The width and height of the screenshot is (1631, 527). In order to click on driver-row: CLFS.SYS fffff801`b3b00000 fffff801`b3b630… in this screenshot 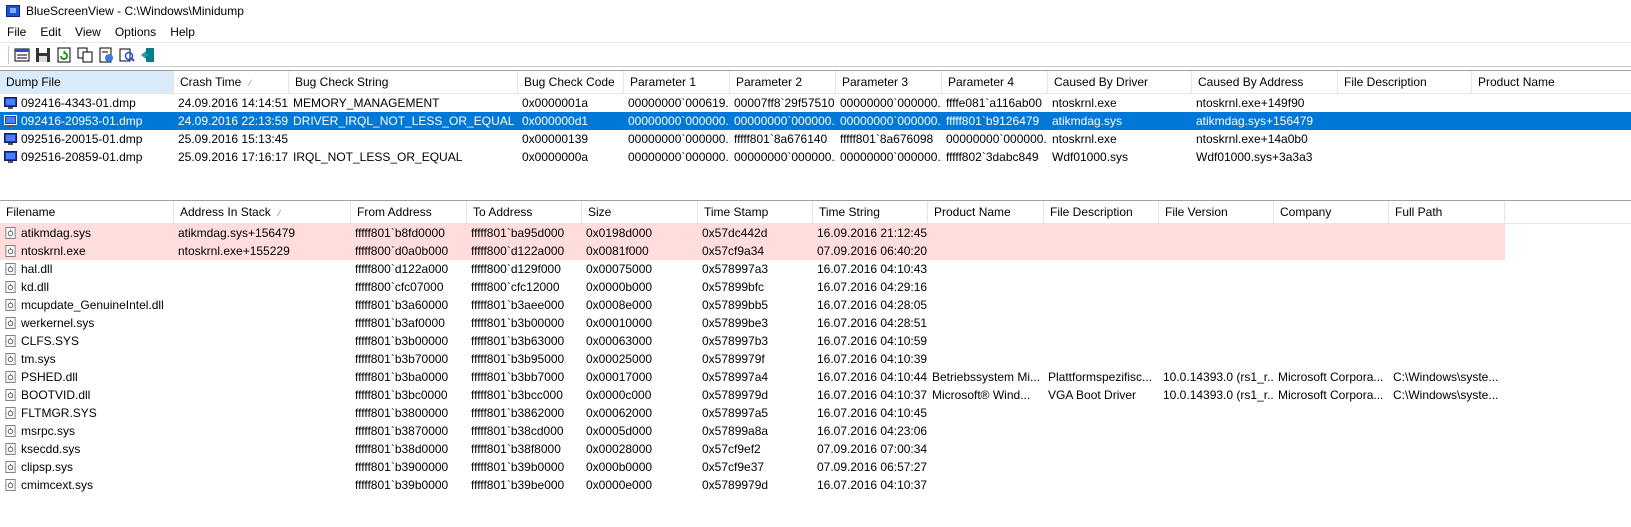, I will do `click(815, 341)`.